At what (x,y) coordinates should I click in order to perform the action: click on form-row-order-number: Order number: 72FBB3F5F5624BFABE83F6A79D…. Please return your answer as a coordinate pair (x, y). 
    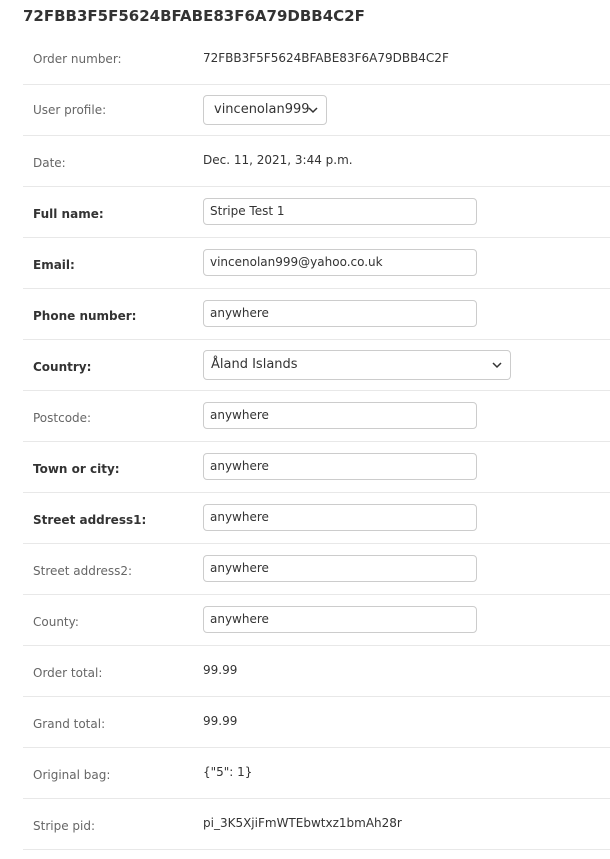
    Looking at the image, I should click on (316, 59).